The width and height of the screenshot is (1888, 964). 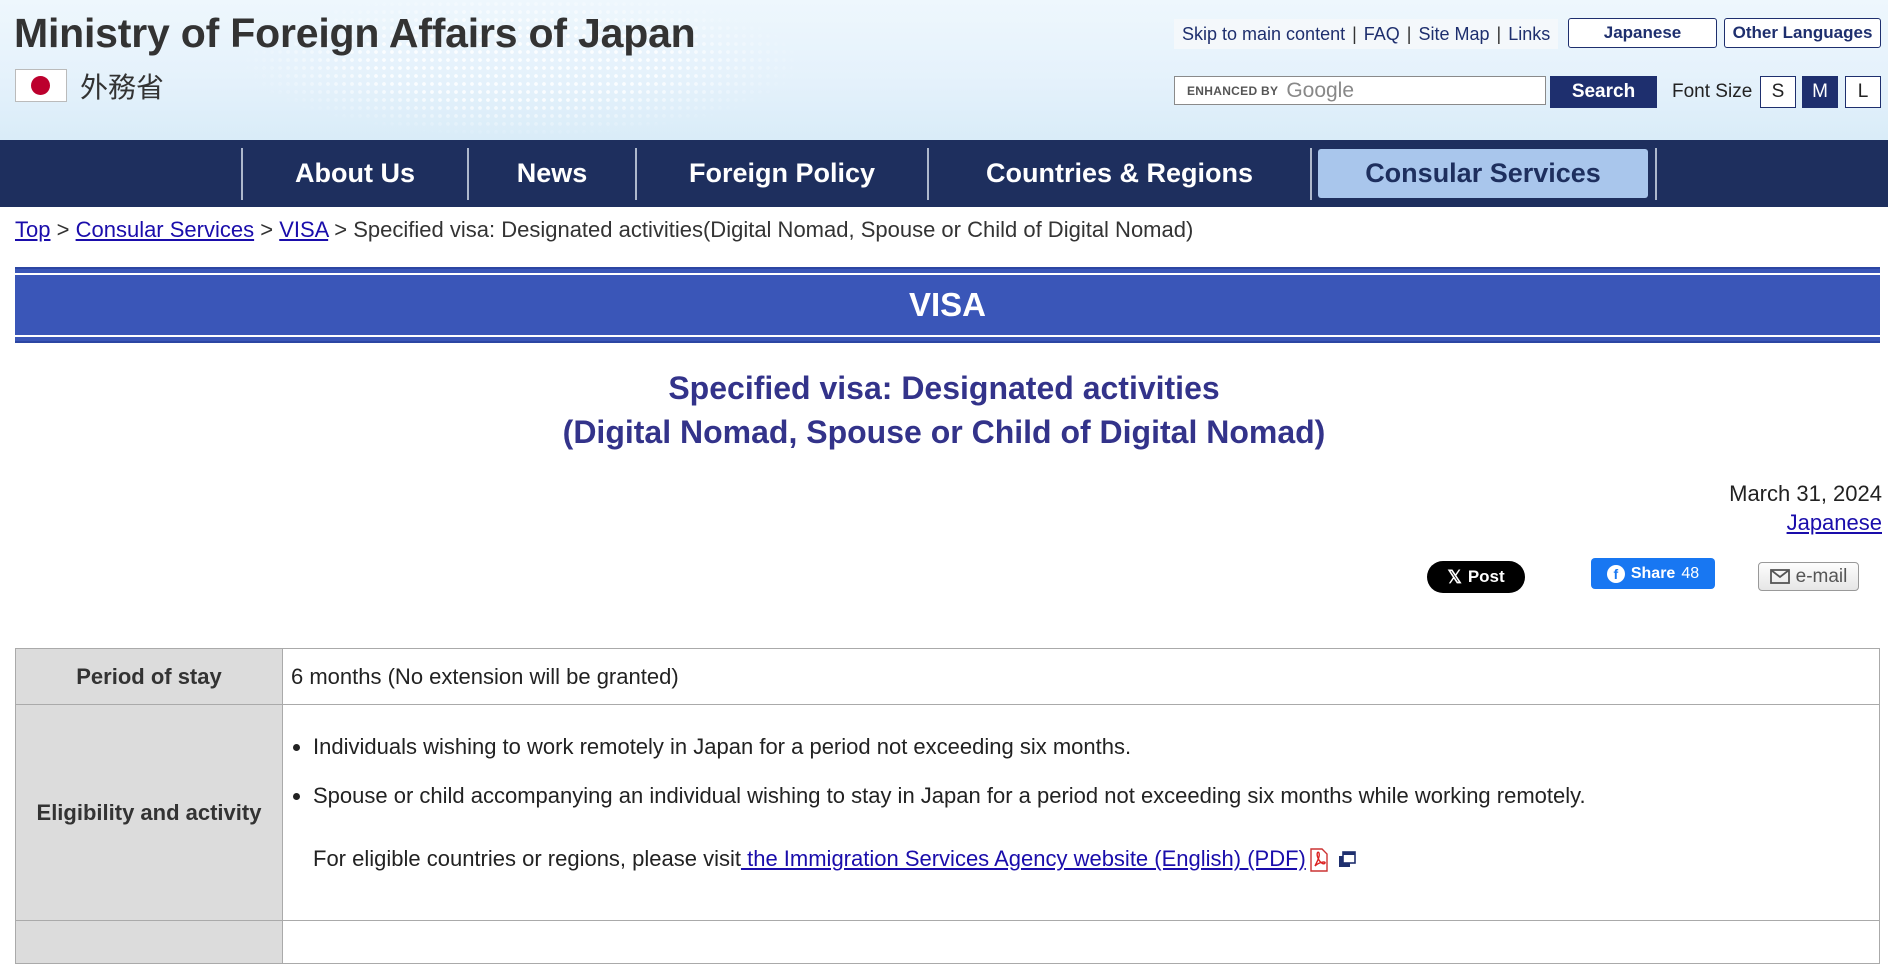 What do you see at coordinates (1360, 90) in the screenshot?
I see `search-input: ENHANCED BY Google` at bounding box center [1360, 90].